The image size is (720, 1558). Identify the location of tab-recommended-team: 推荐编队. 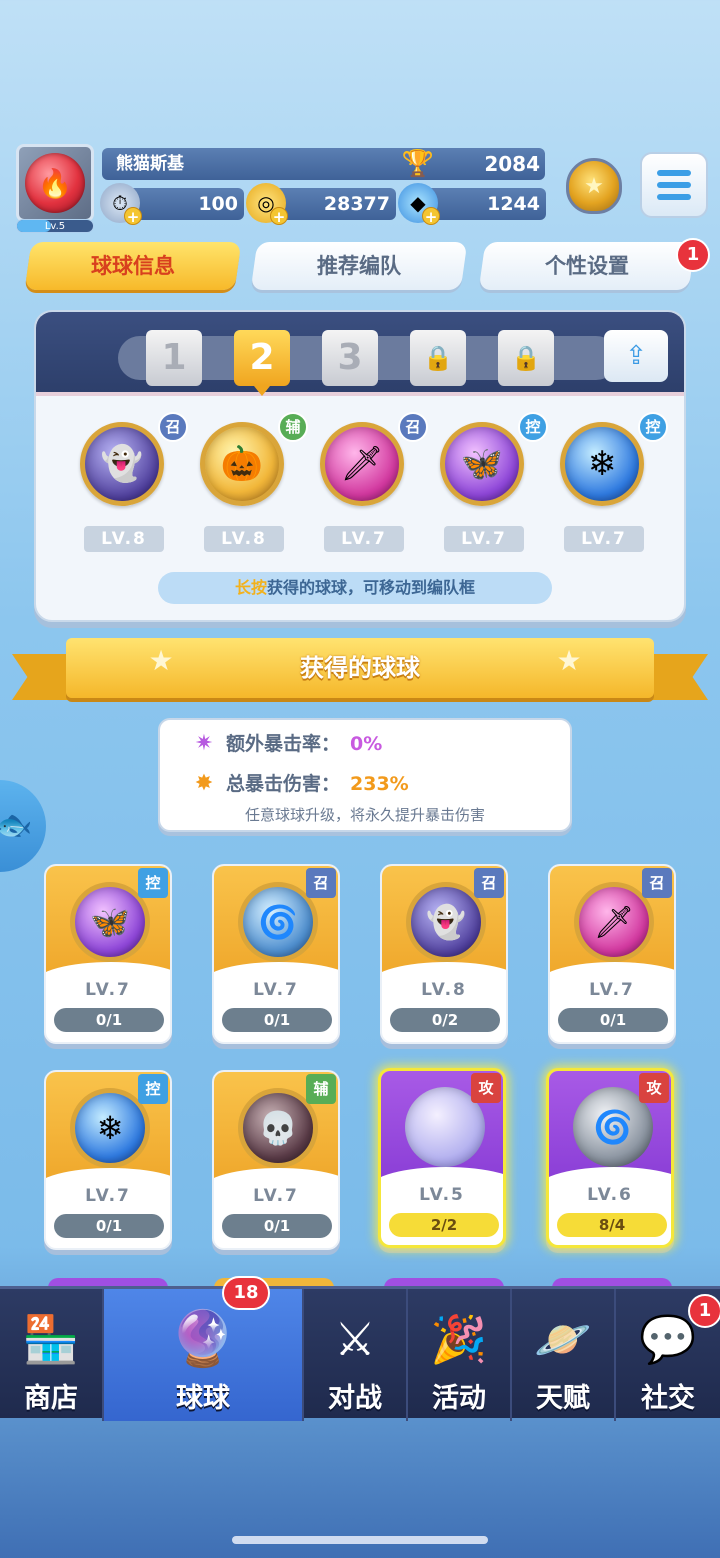
(359, 266).